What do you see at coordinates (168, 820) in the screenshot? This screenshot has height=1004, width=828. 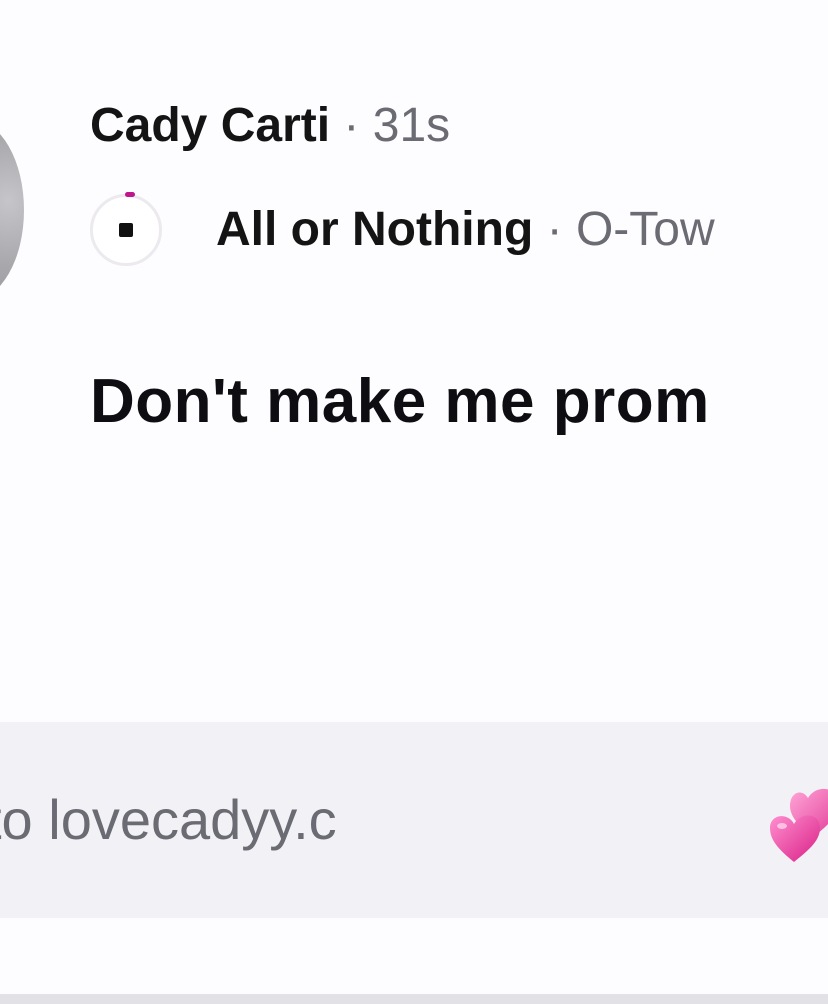 I see `link-text: to lovecadyy.c` at bounding box center [168, 820].